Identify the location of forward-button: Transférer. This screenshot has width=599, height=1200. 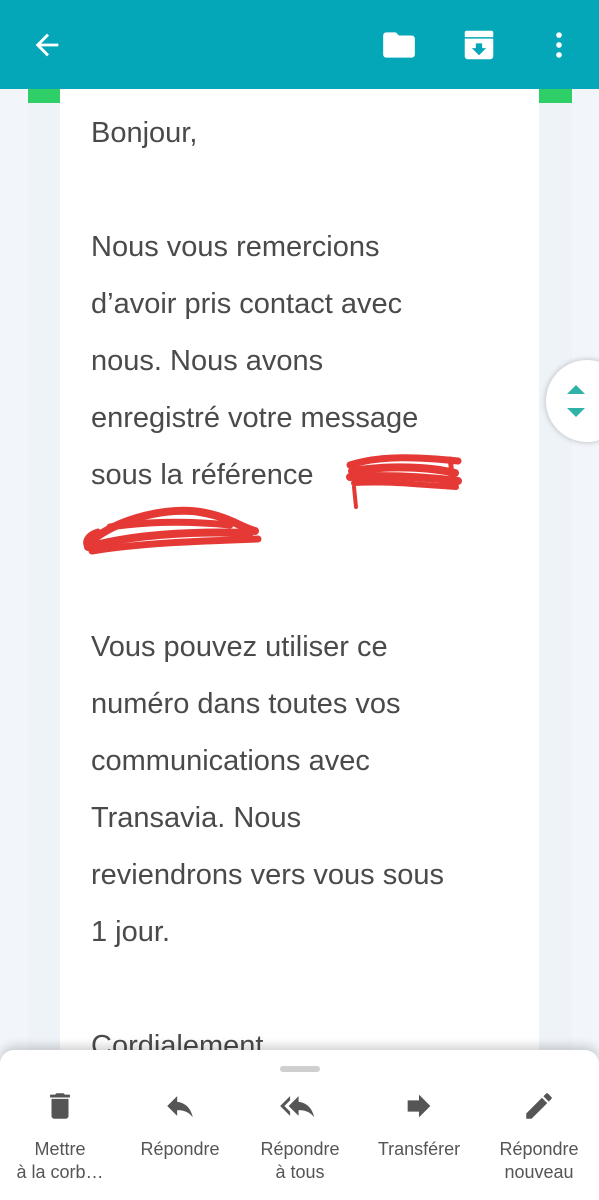
(419, 1141).